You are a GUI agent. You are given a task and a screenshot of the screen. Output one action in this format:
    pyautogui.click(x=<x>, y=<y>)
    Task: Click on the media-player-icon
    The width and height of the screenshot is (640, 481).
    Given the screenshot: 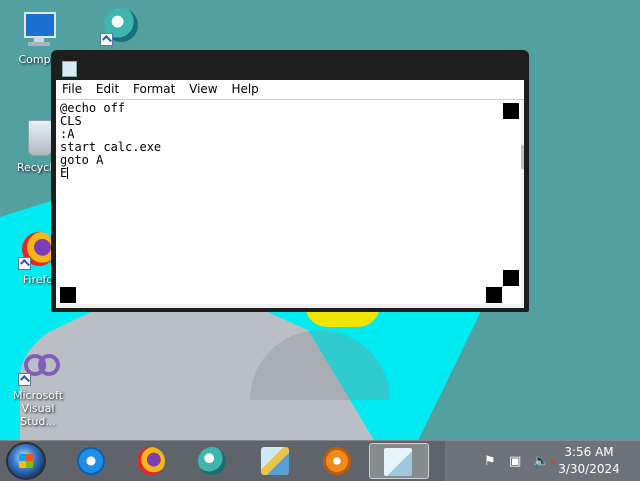 What is the action you would take?
    pyautogui.click(x=337, y=461)
    